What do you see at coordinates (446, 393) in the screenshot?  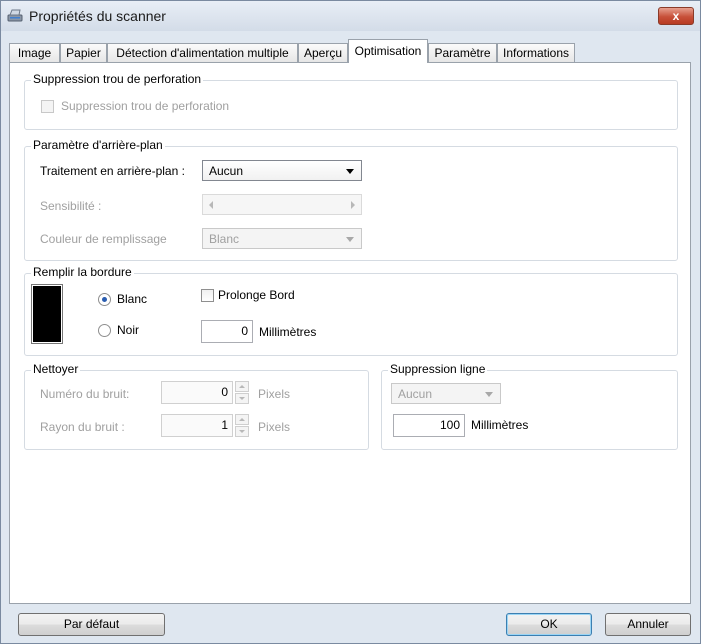 I see `line-removal-select: Aucun` at bounding box center [446, 393].